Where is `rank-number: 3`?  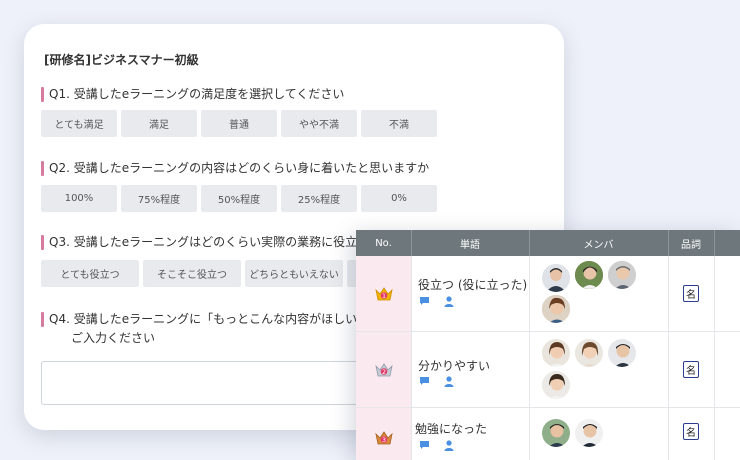
rank-number: 3 is located at coordinates (384, 440).